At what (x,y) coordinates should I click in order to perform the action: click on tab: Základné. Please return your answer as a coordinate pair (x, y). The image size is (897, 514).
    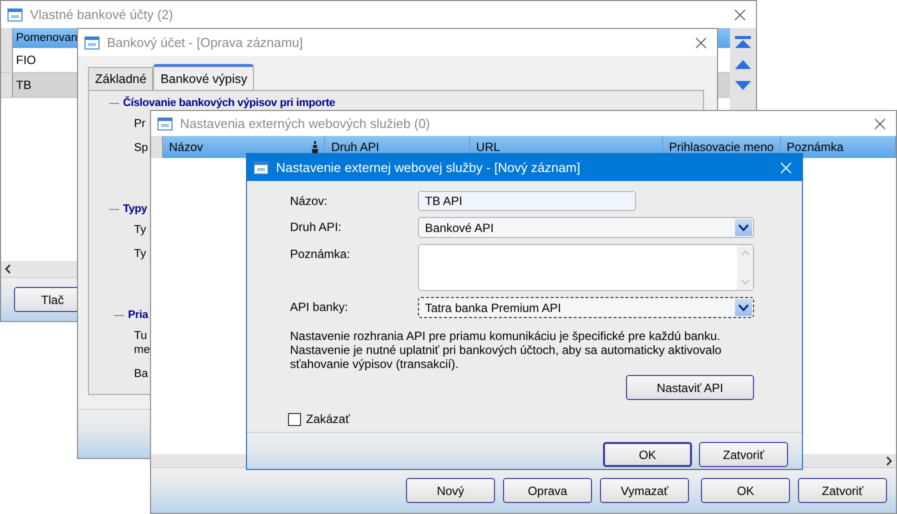
    Looking at the image, I should click on (121, 78).